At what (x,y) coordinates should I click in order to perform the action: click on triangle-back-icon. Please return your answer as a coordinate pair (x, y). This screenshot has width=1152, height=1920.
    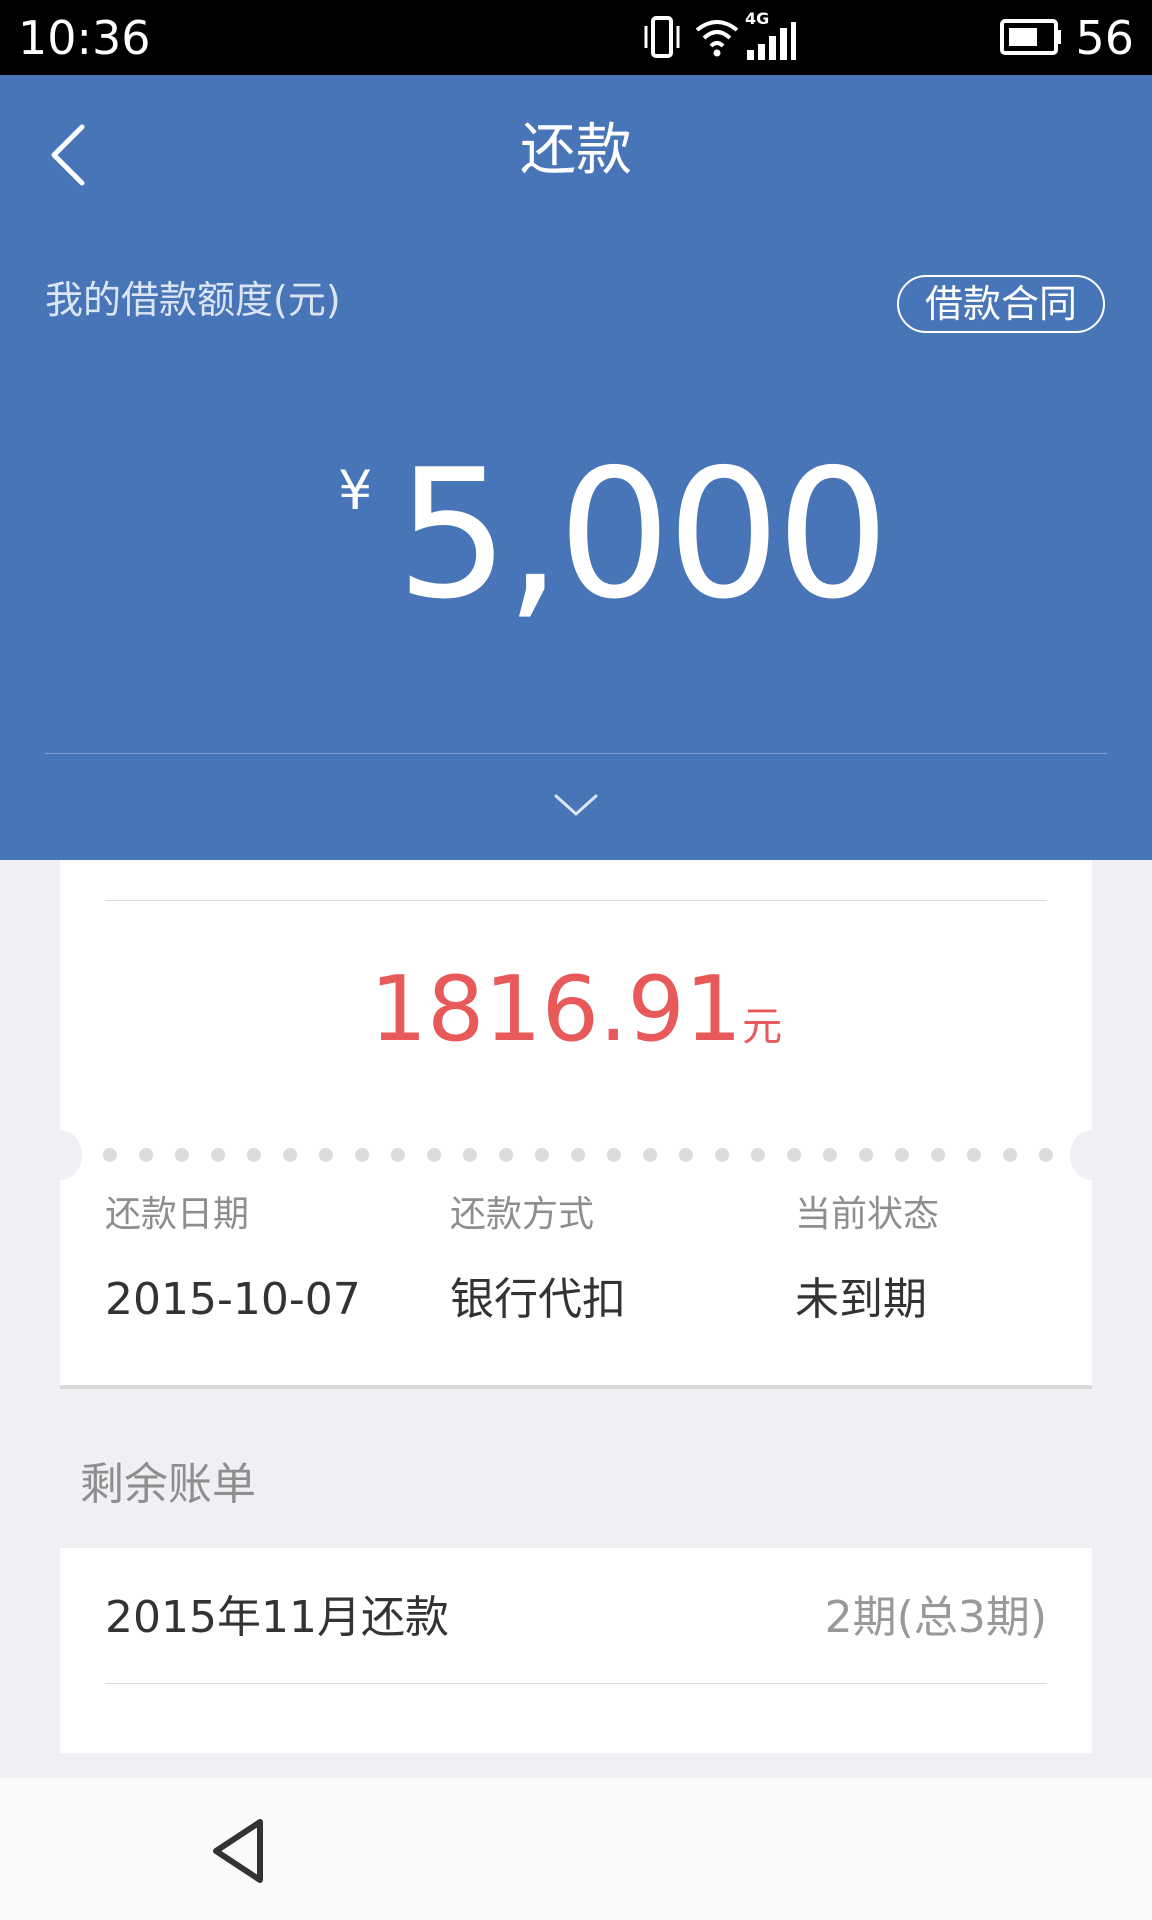
    Looking at the image, I should click on (238, 1851).